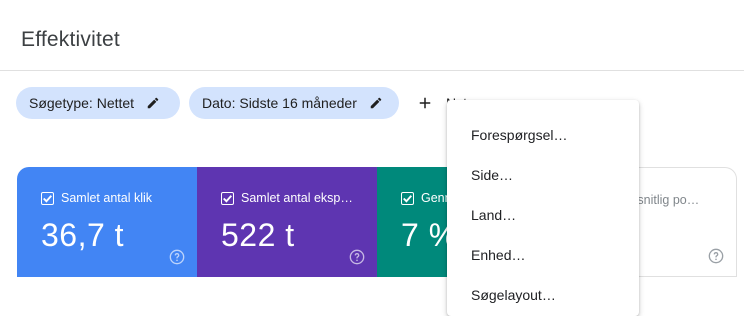 This screenshot has width=744, height=316. What do you see at coordinates (70, 39) in the screenshot?
I see `page-title: Effektivitet` at bounding box center [70, 39].